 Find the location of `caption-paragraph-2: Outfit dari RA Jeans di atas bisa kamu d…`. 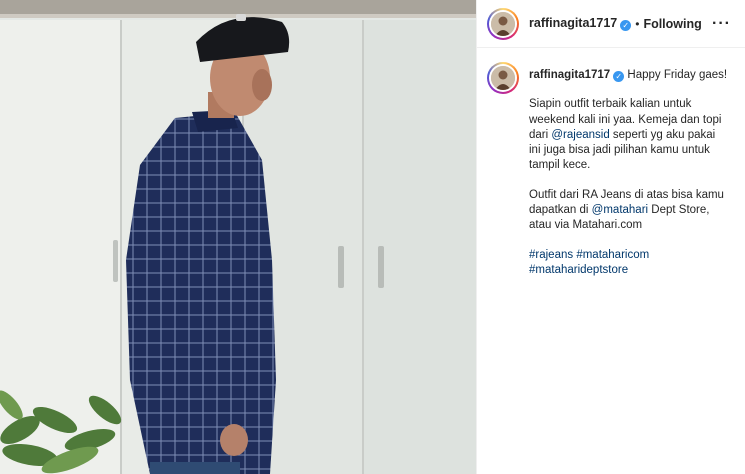

caption-paragraph-2: Outfit dari RA Jeans di atas bisa kamu d… is located at coordinates (628, 211).